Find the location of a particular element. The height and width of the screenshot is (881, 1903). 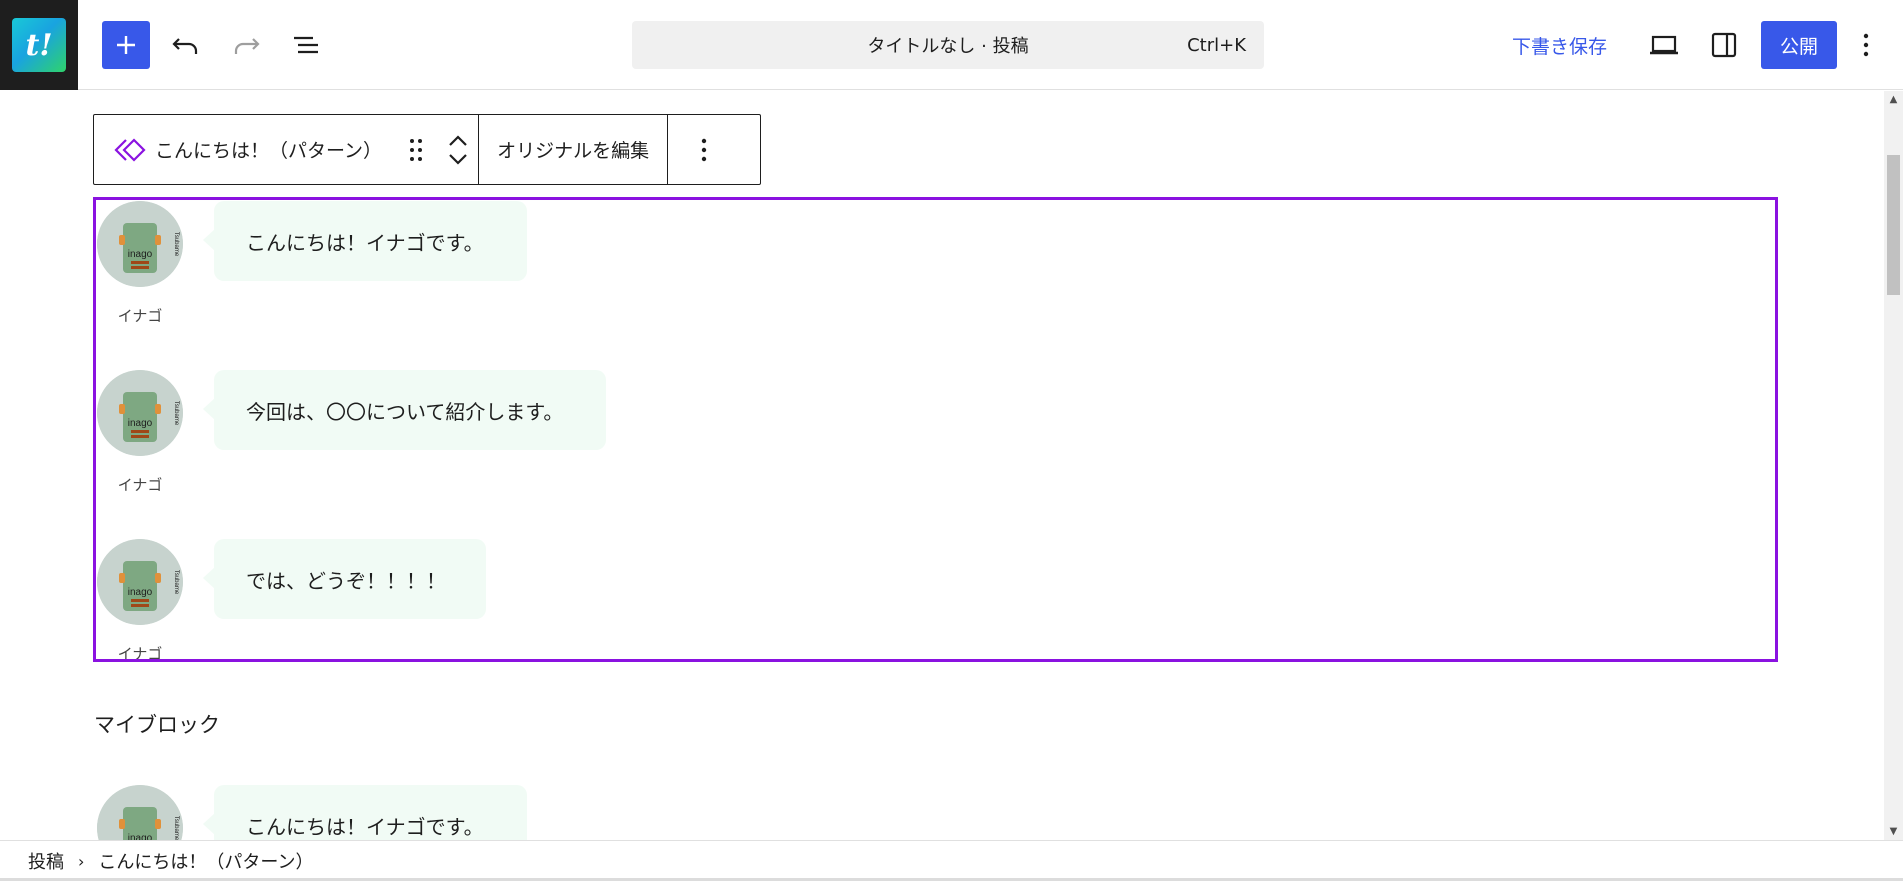

block-toolbar-main-group: こんにちは！（パターン） is located at coordinates (286, 149).